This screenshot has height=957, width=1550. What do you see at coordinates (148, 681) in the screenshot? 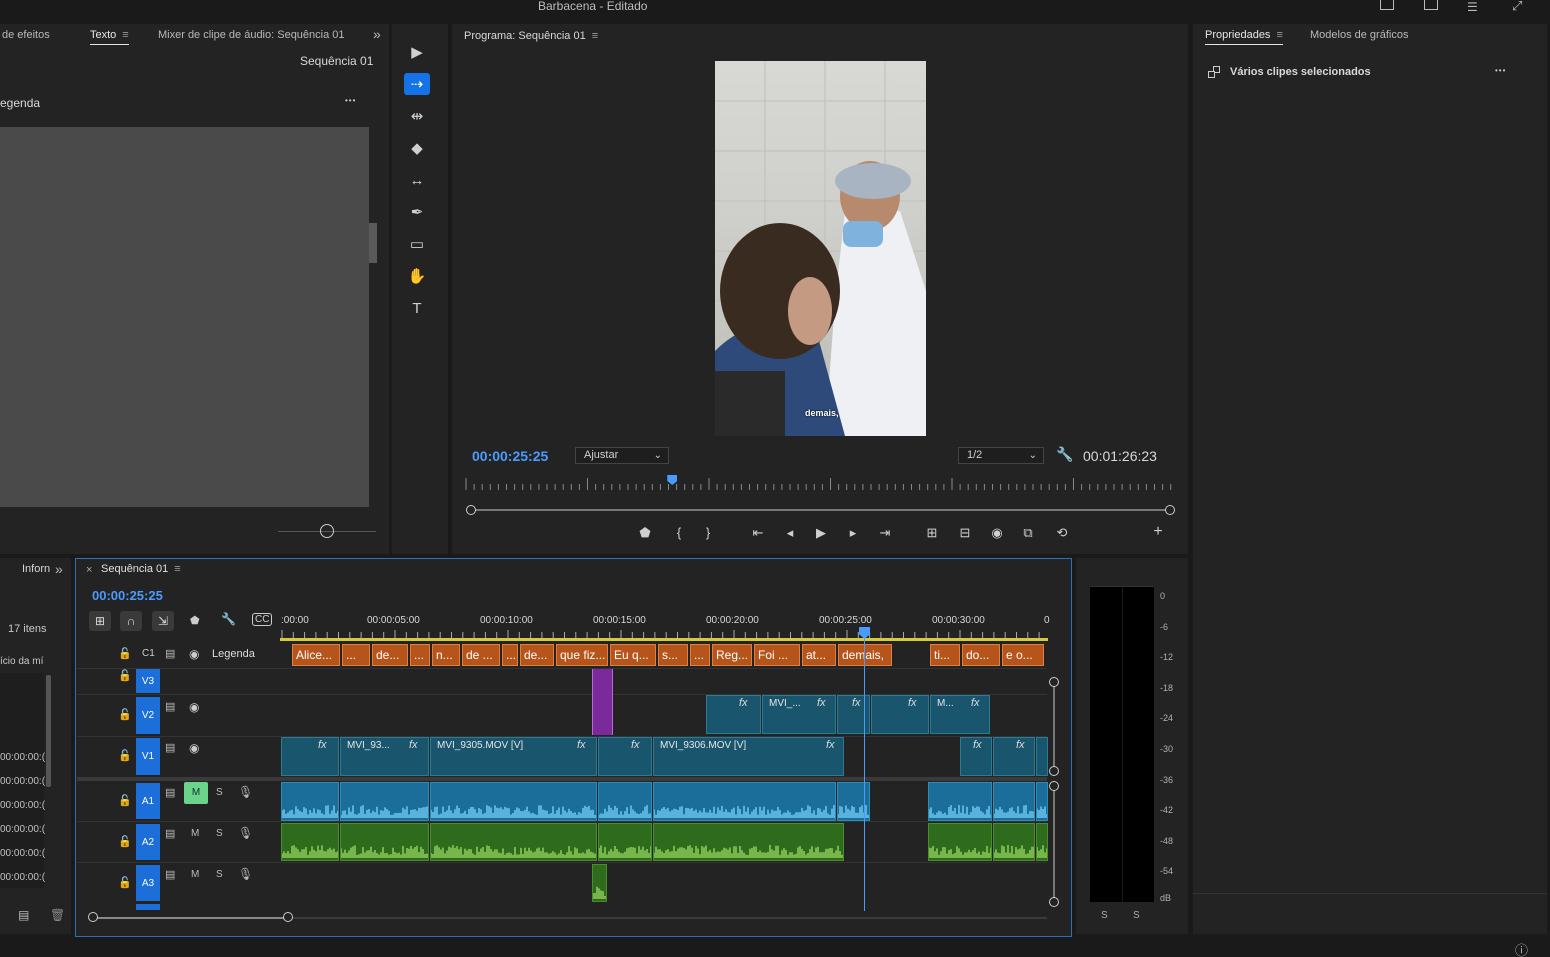
I see `track-target-v3: V3` at bounding box center [148, 681].